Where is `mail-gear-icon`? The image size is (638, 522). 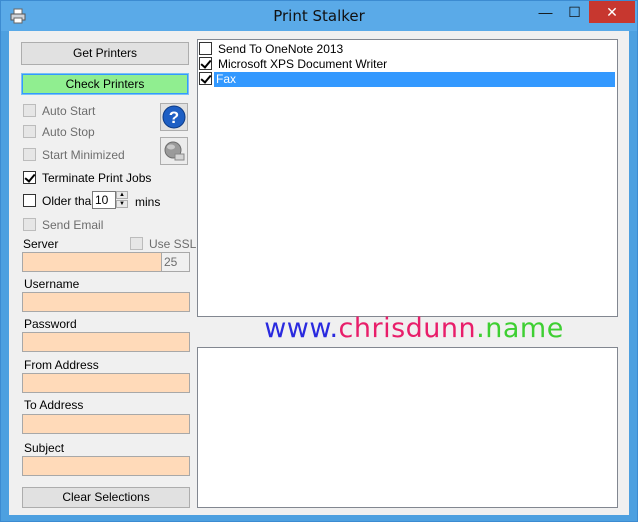
mail-gear-icon is located at coordinates (174, 151).